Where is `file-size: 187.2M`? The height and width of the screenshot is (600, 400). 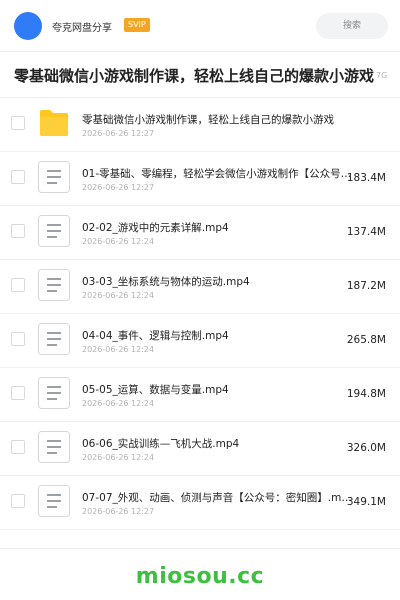
file-size: 187.2M is located at coordinates (366, 286).